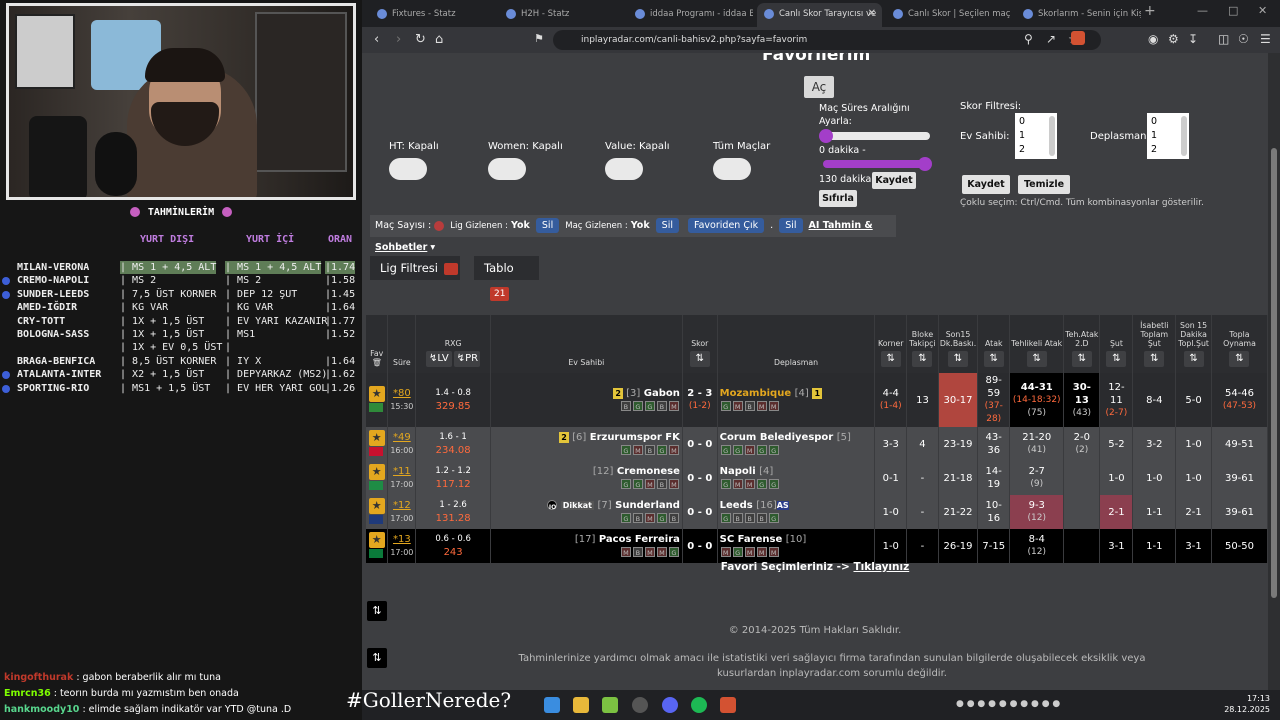 This screenshot has width=1280, height=720. I want to click on value-toggle: Value: Kapalı, so click(637, 160).